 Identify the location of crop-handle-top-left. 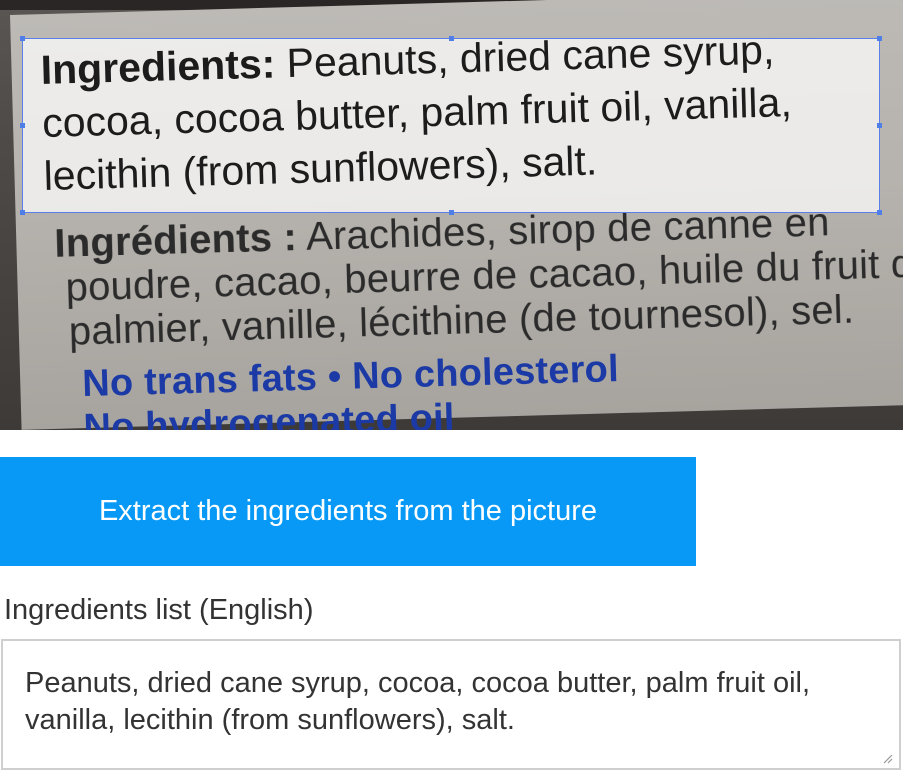
(22, 38).